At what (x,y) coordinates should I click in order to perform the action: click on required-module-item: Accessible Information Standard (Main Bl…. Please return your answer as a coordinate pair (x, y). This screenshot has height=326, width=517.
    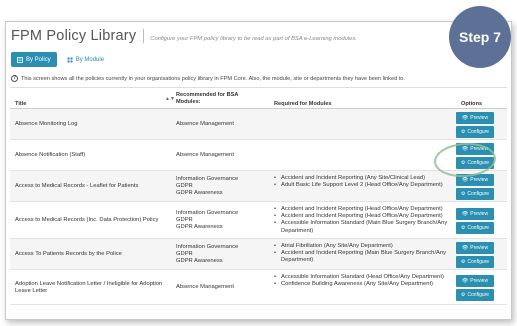
    Looking at the image, I should click on (363, 227).